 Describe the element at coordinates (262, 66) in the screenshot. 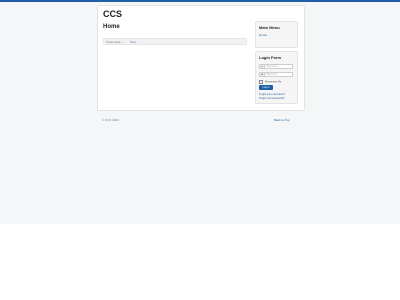

I see `user-icon: ●` at that location.